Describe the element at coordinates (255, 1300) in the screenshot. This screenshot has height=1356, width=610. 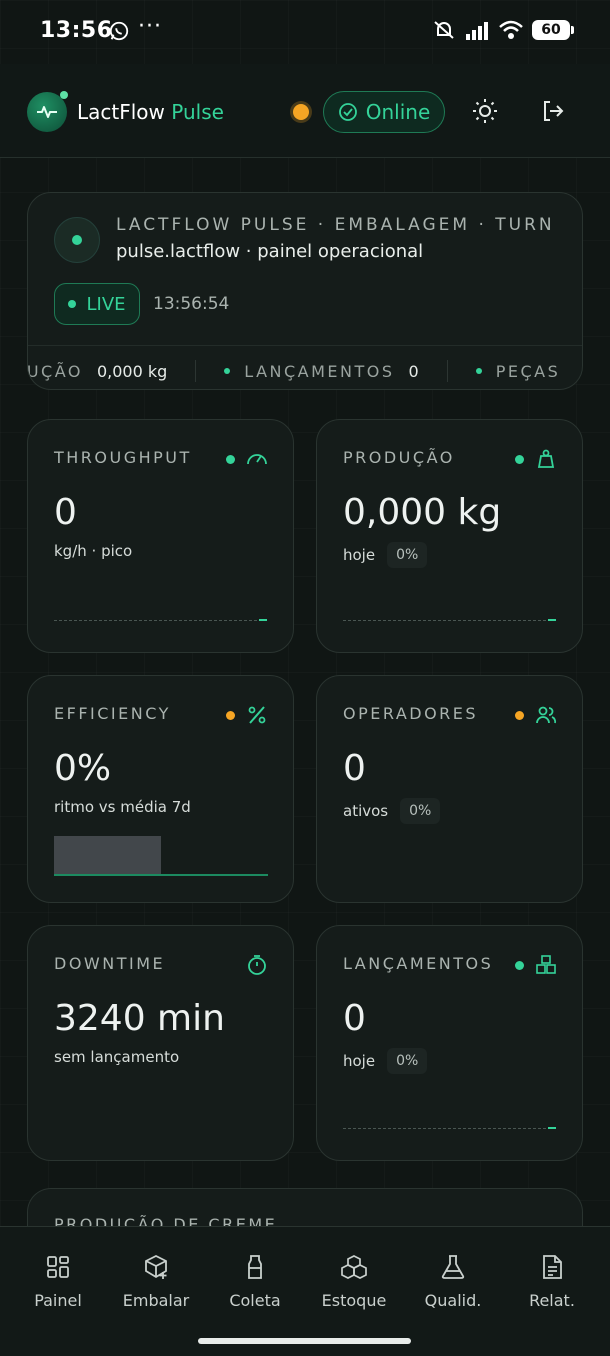
I see `nav-label: Coleta` at that location.